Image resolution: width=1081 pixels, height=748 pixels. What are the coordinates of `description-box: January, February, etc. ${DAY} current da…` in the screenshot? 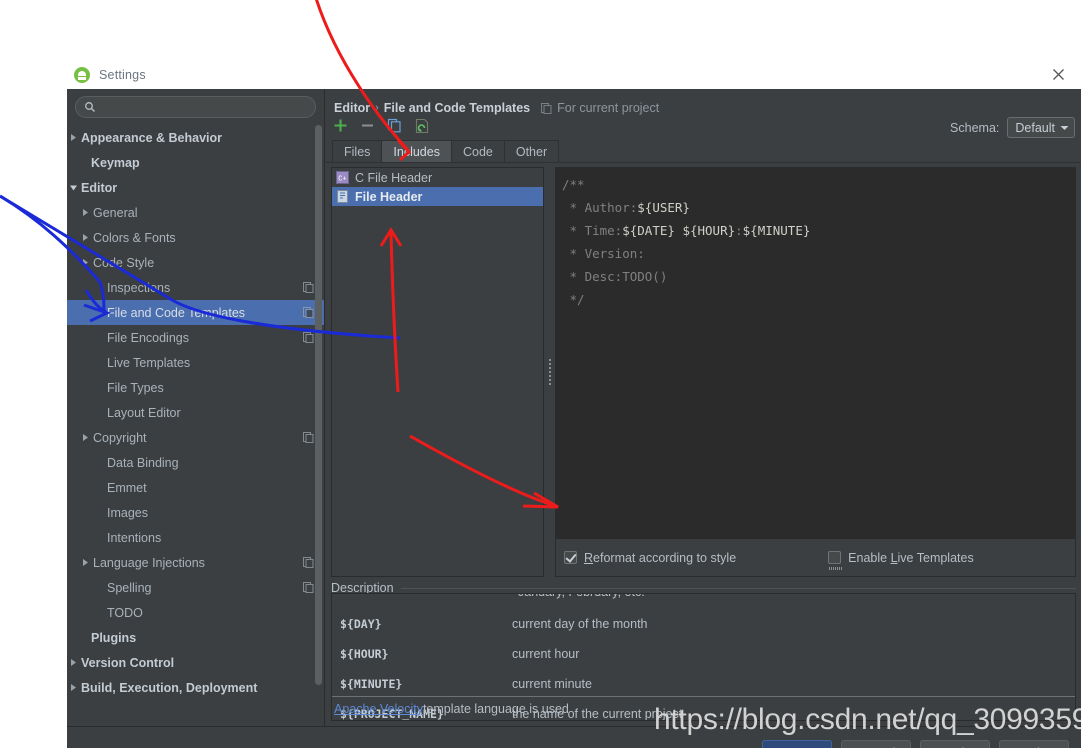 It's located at (703, 657).